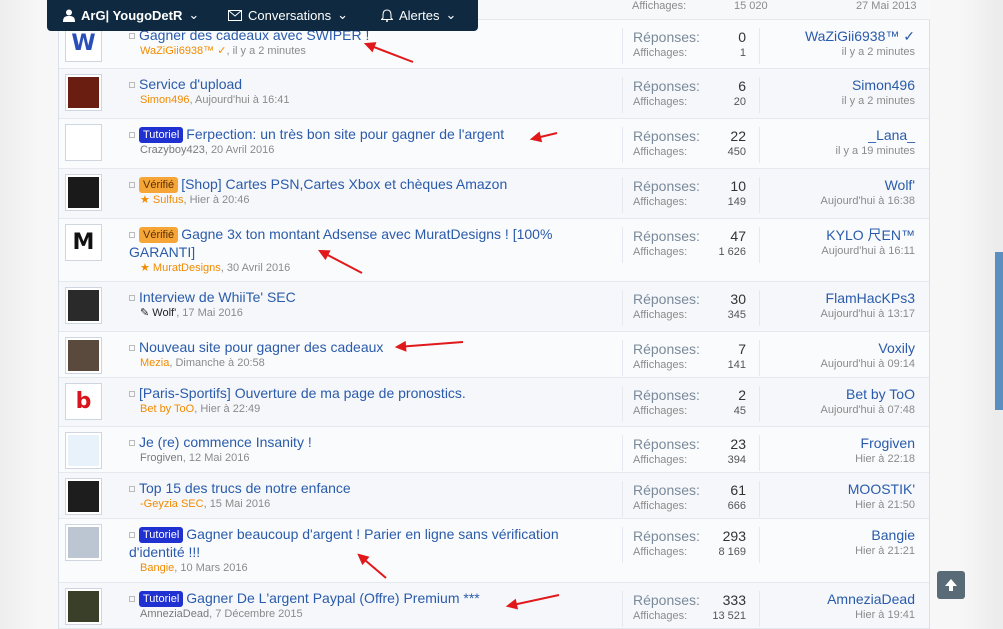 The height and width of the screenshot is (629, 1003). What do you see at coordinates (837, 298) in the screenshot?
I see `last-post-user: FlamHacKPs3` at bounding box center [837, 298].